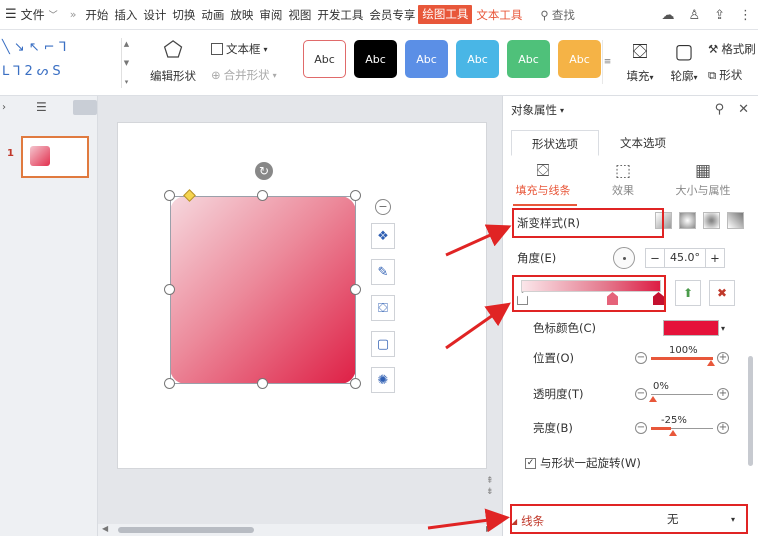 This screenshot has height=536, width=758. What do you see at coordinates (169, 289) in the screenshot?
I see `resize-handle-w` at bounding box center [169, 289].